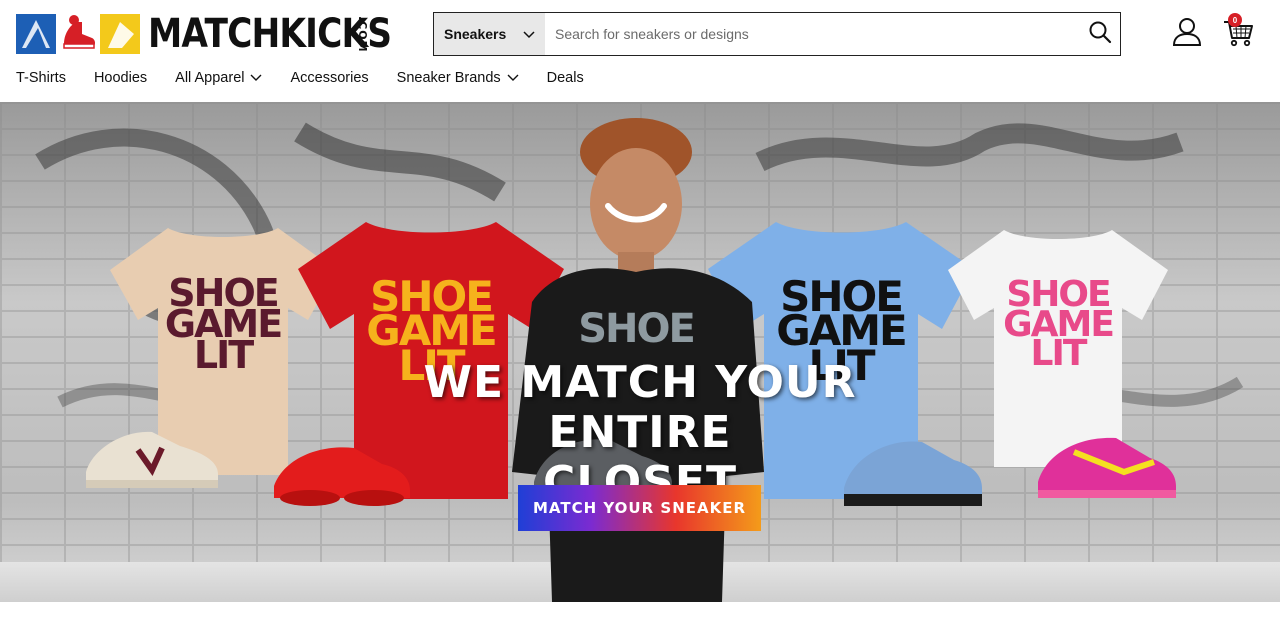 This screenshot has height=638, width=1280. What do you see at coordinates (270, 34) in the screenshot?
I see `logo-wordmark: MATCHKICKS` at bounding box center [270, 34].